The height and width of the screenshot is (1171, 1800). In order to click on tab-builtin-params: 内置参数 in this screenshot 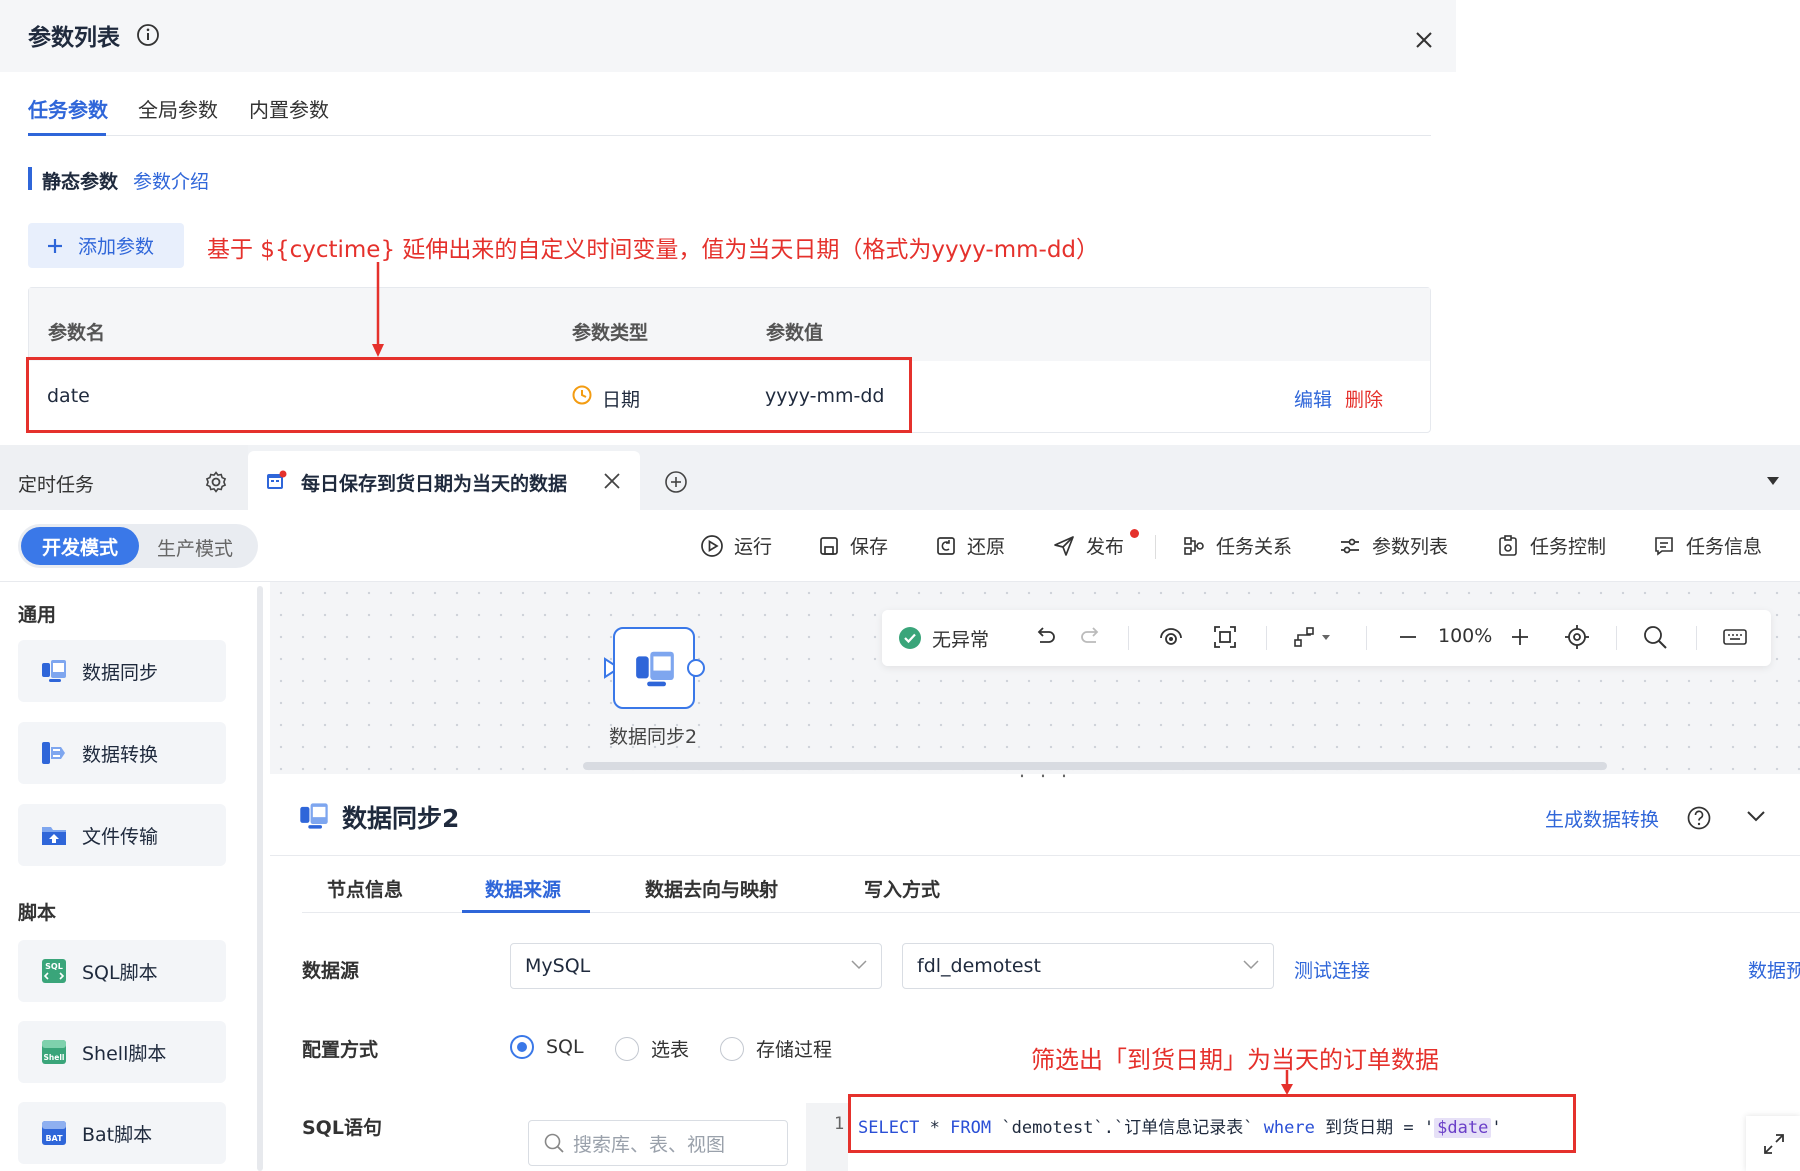, I will do `click(289, 108)`.